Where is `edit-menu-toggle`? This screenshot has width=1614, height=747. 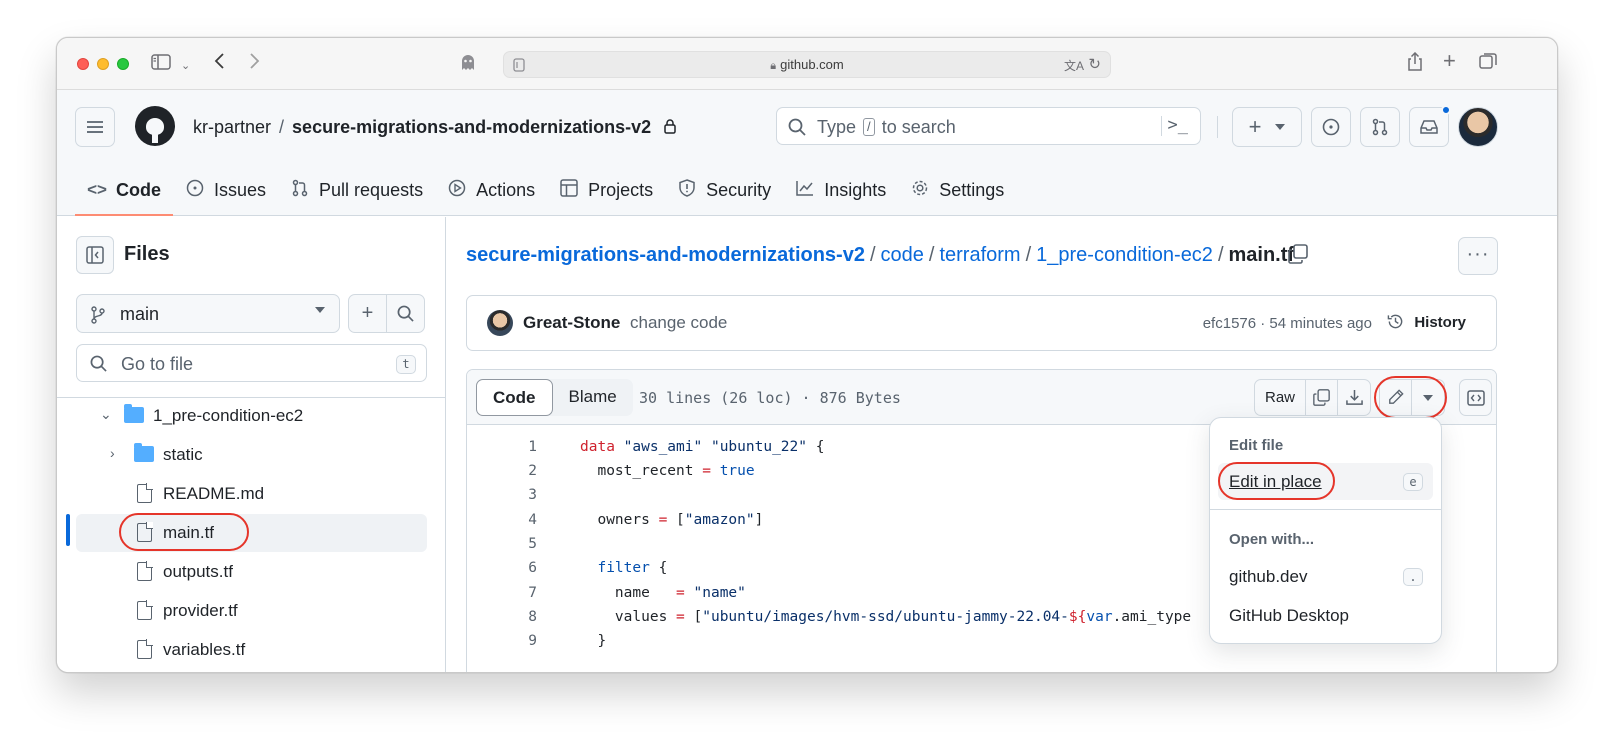 edit-menu-toggle is located at coordinates (1428, 397).